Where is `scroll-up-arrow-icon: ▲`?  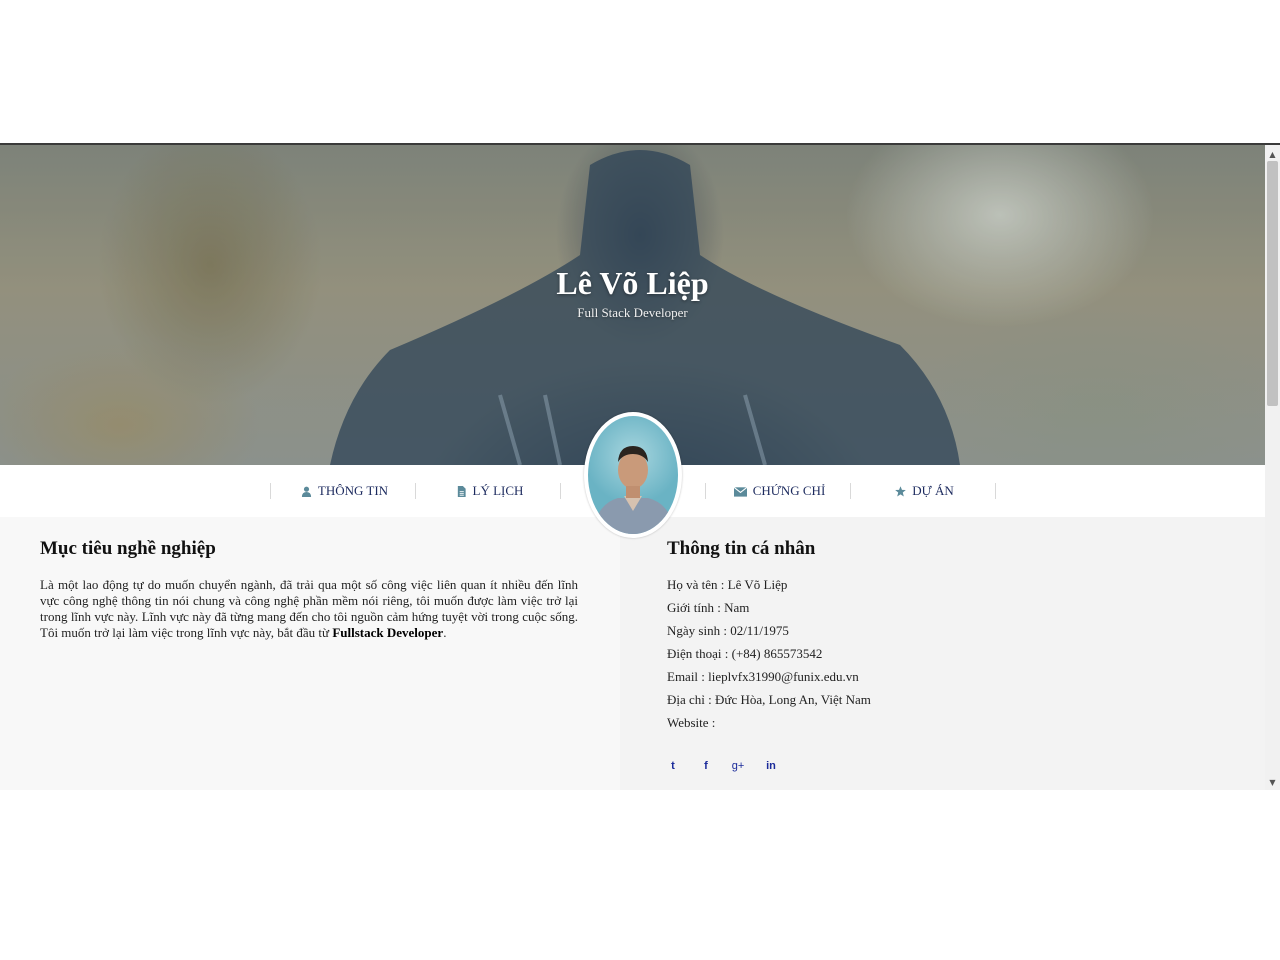 scroll-up-arrow-icon: ▲ is located at coordinates (1272, 154).